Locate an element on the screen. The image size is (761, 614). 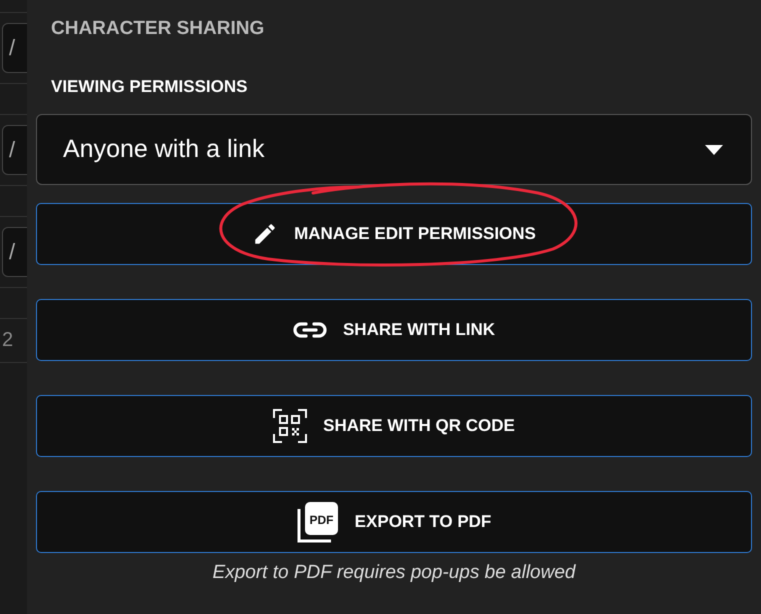
action-button: SHARE WITH LINK is located at coordinates (394, 330).